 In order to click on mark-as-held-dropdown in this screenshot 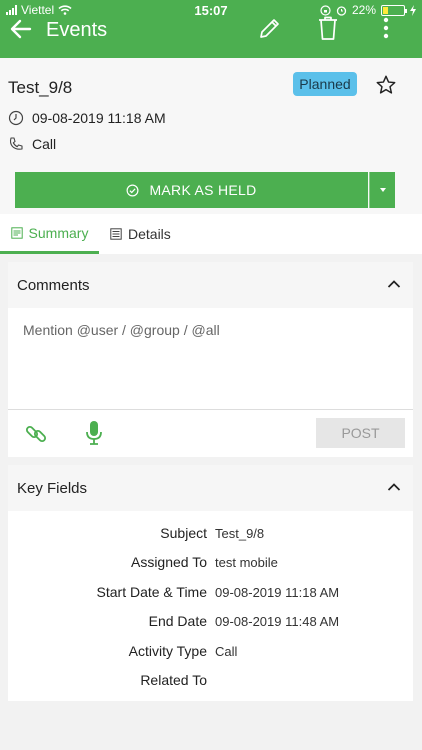, I will do `click(382, 190)`.